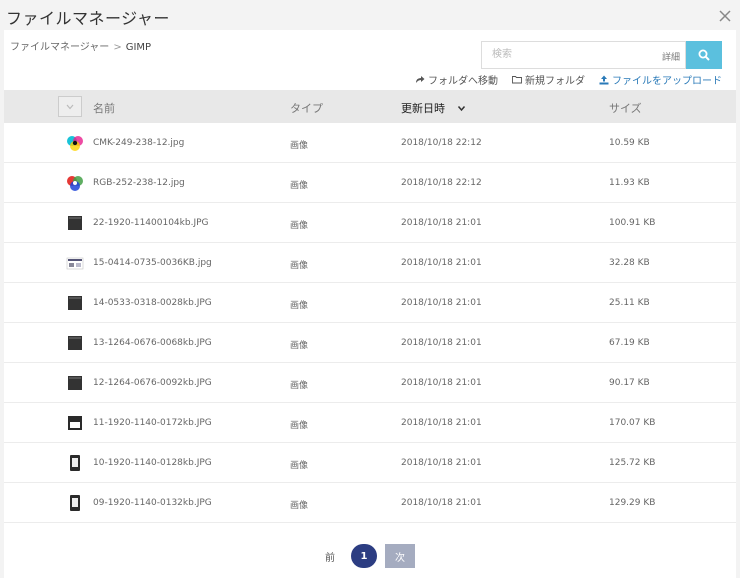 This screenshot has width=740, height=578. What do you see at coordinates (152, 503) in the screenshot?
I see `file-name: 09-1920-1140-0132kb.JPG` at bounding box center [152, 503].